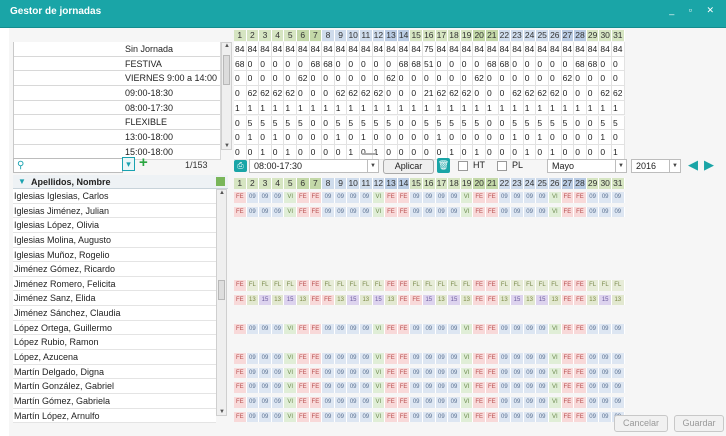 Image resolution: width=726 pixels, height=436 pixels. I want to click on filter-icon: ▾, so click(128, 164).